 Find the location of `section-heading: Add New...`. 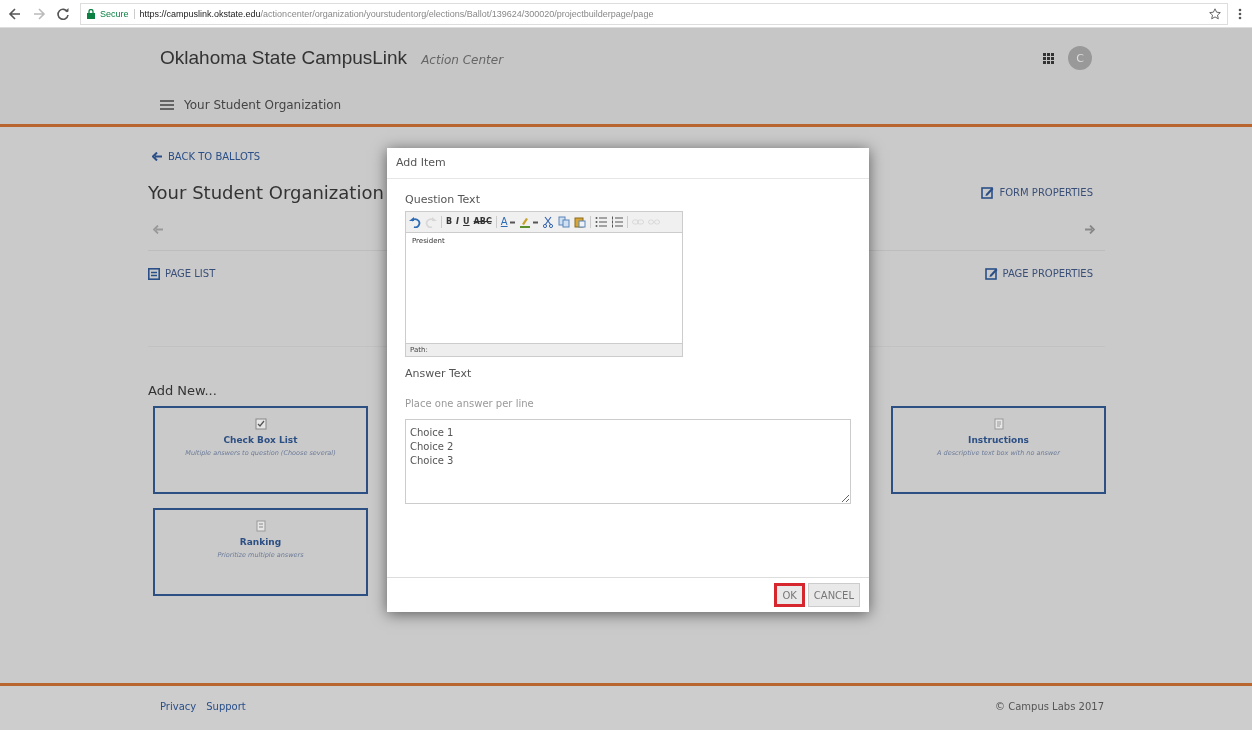

section-heading: Add New... is located at coordinates (182, 390).